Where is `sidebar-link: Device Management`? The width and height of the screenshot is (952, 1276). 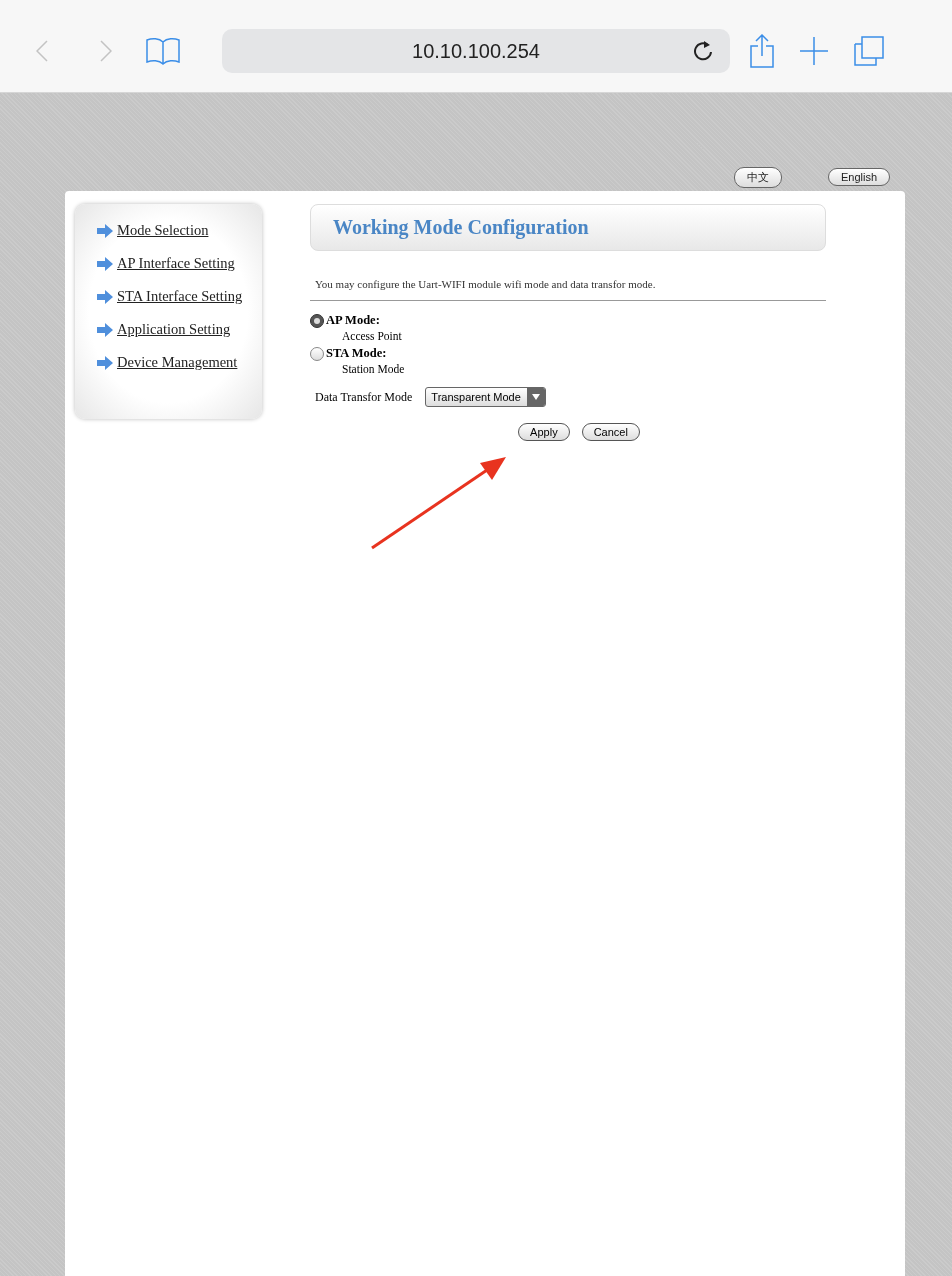
sidebar-link: Device Management is located at coordinates (177, 362).